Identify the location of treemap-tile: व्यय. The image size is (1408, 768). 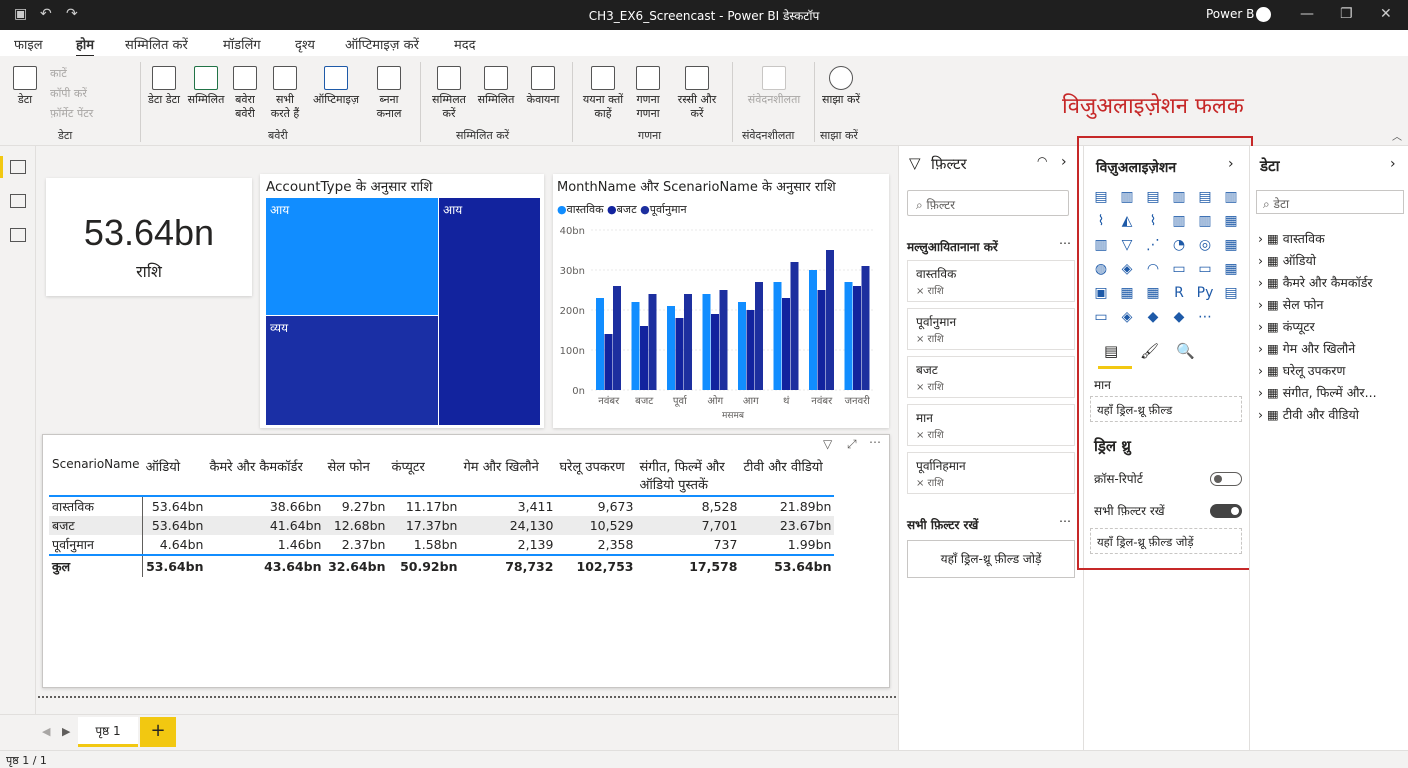
(352, 370).